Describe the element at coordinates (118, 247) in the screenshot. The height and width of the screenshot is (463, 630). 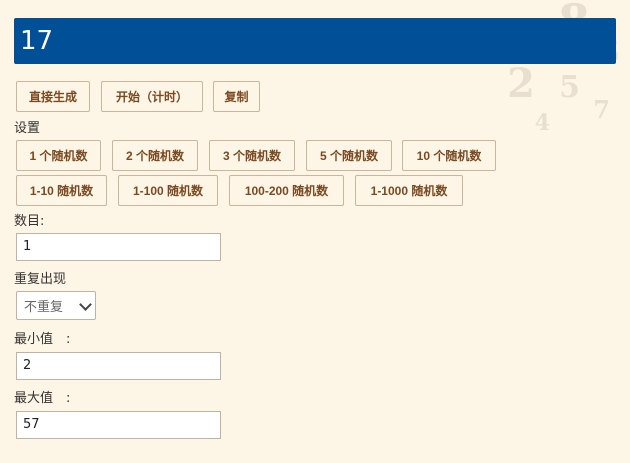
I see `count-input: 1` at that location.